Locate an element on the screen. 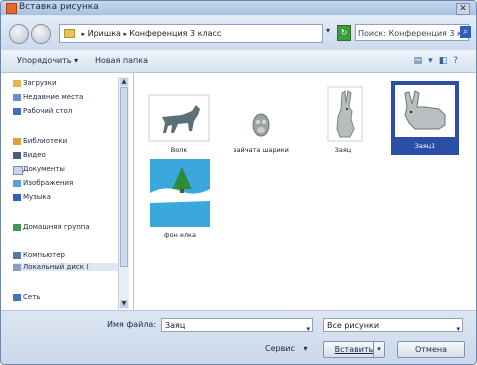  hare1-image is located at coordinates (425, 111).